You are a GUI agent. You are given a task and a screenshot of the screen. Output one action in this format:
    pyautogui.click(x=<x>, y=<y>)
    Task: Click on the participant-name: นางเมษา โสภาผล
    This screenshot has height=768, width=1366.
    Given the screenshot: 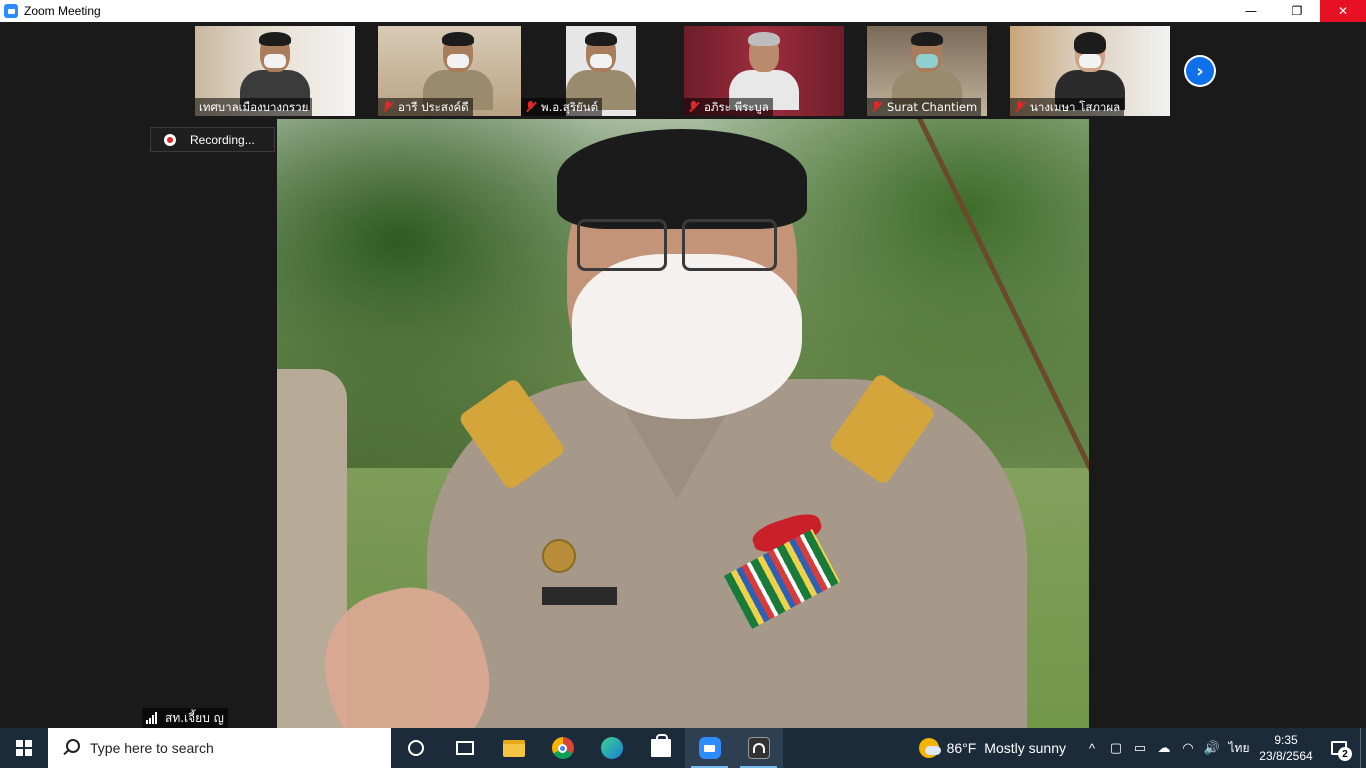 What is the action you would take?
    pyautogui.click(x=1067, y=107)
    